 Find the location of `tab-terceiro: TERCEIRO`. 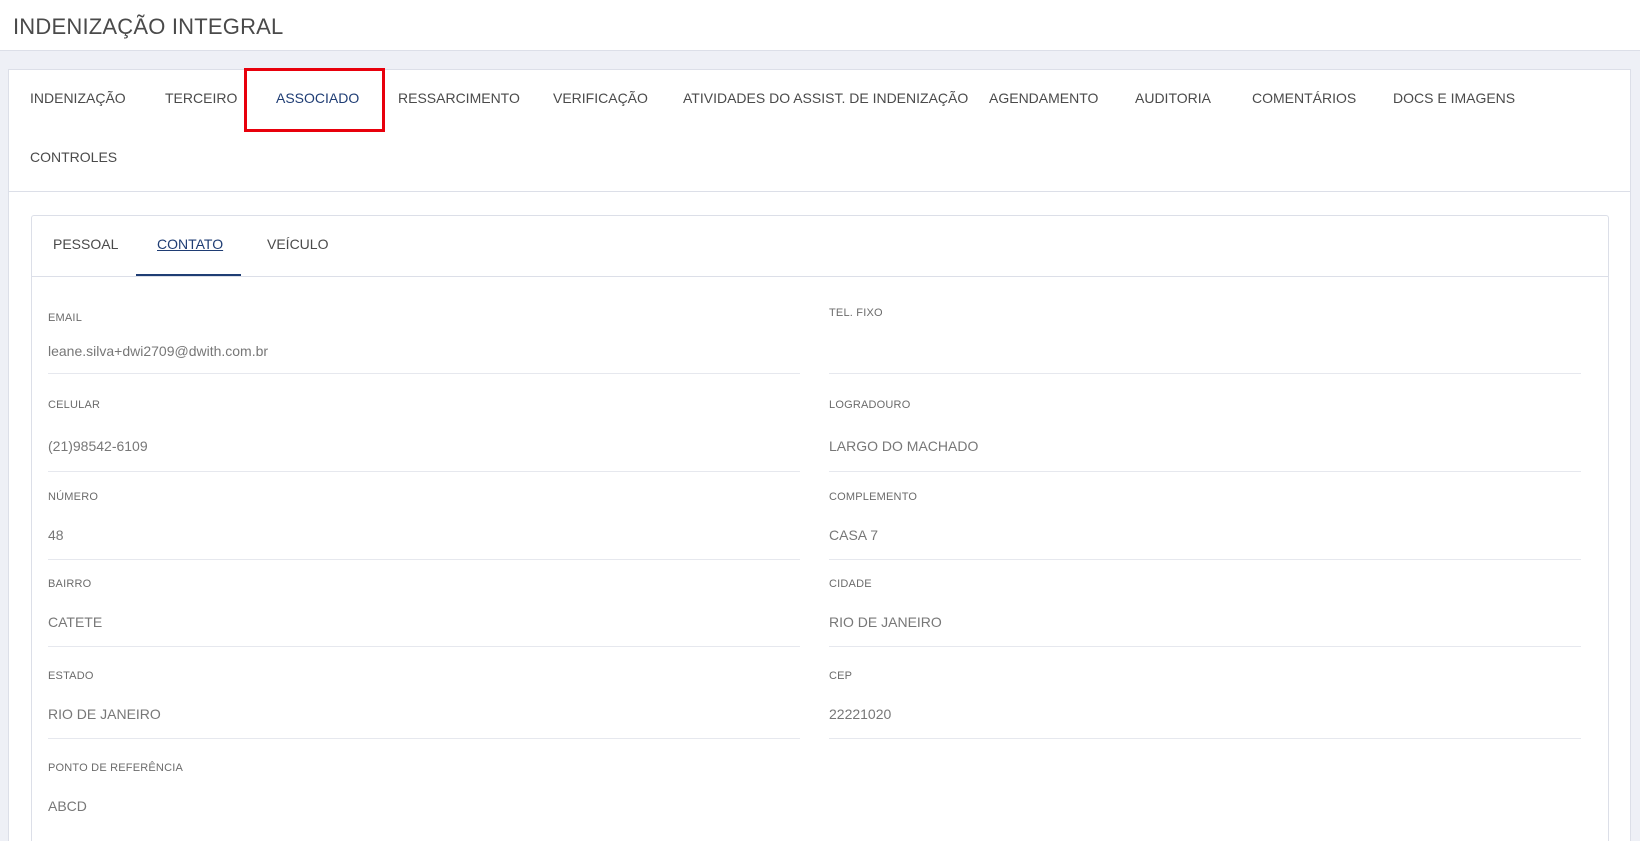

tab-terceiro: TERCEIRO is located at coordinates (201, 98).